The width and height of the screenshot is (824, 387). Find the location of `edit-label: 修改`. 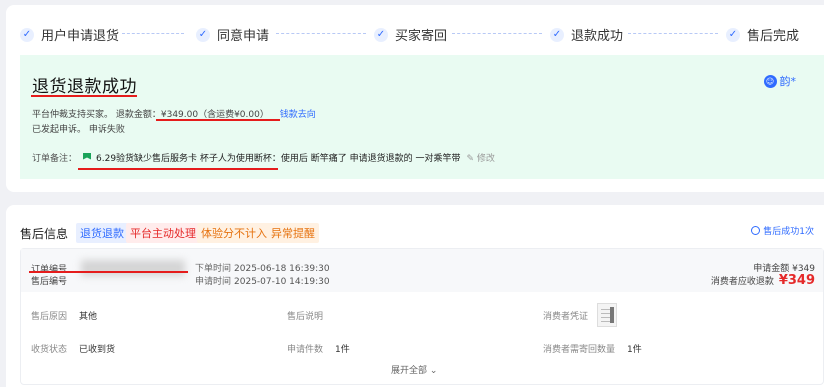

edit-label: 修改 is located at coordinates (485, 159).